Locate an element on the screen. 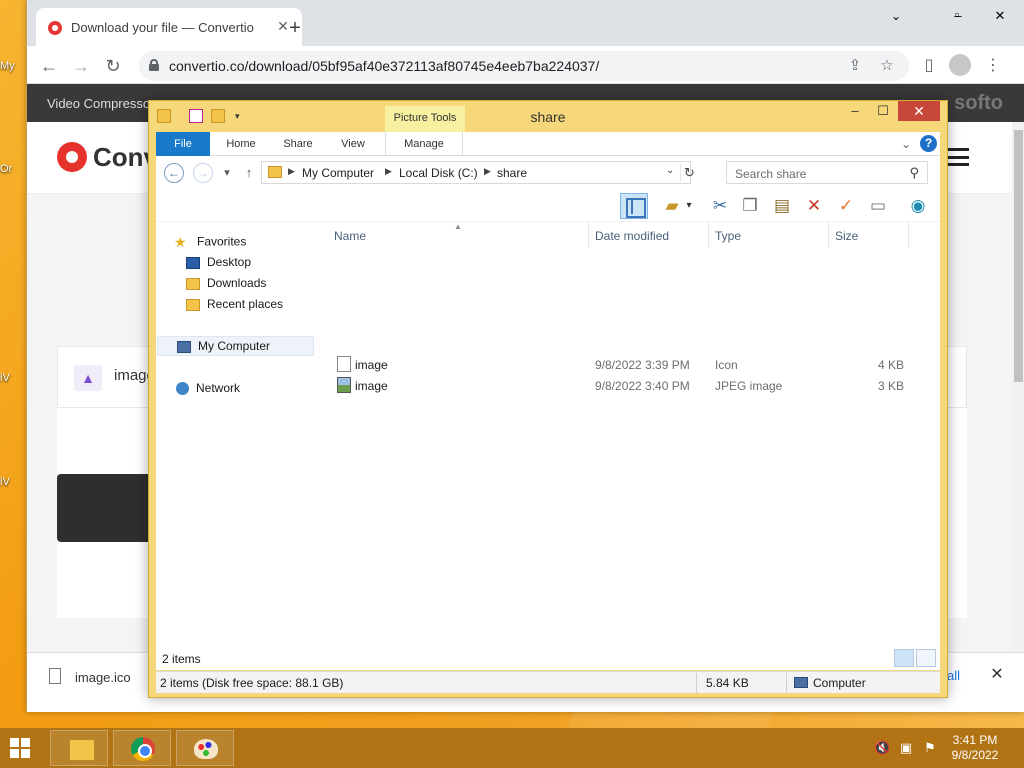 The height and width of the screenshot is (768, 1024). cut-icon: ✂ is located at coordinates (720, 206).